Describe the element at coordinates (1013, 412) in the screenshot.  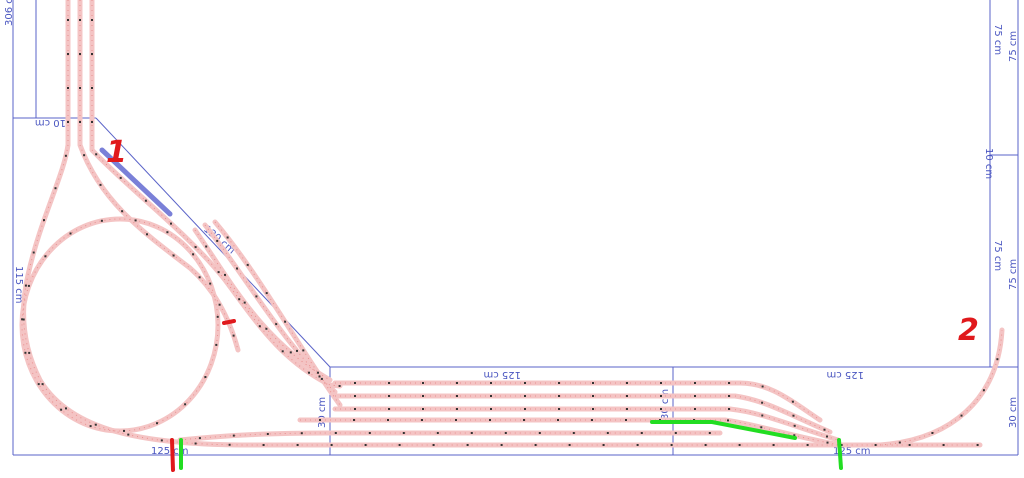
I see `dim-right-depth: 30 cm` at that location.